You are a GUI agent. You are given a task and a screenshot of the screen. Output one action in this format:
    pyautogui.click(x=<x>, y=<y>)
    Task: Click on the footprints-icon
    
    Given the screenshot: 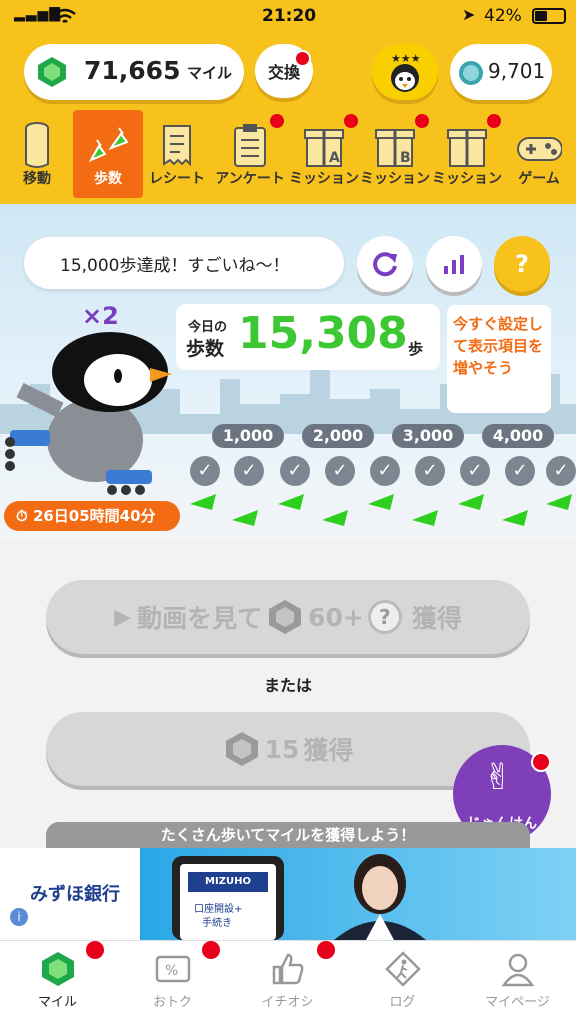 What is the action you would take?
    pyautogui.click(x=108, y=145)
    